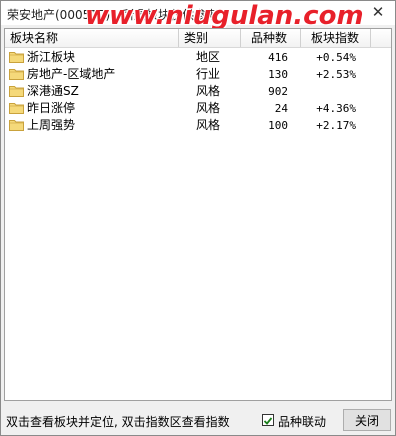 The image size is (396, 436). I want to click on sector-index: +4.36%, so click(336, 108).